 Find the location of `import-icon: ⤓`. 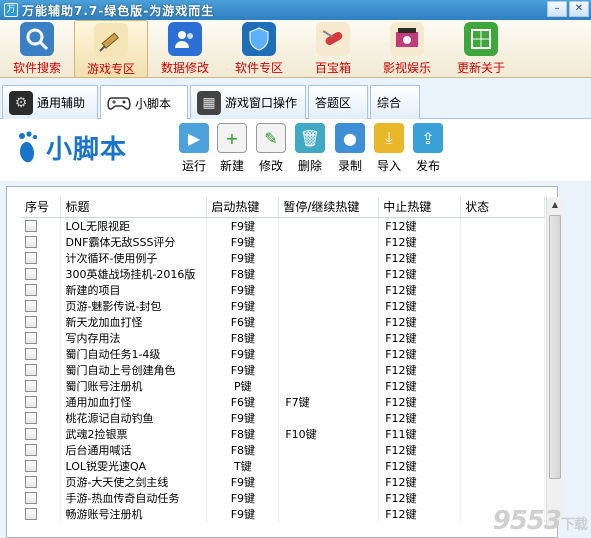

import-icon: ⤓ is located at coordinates (389, 138).